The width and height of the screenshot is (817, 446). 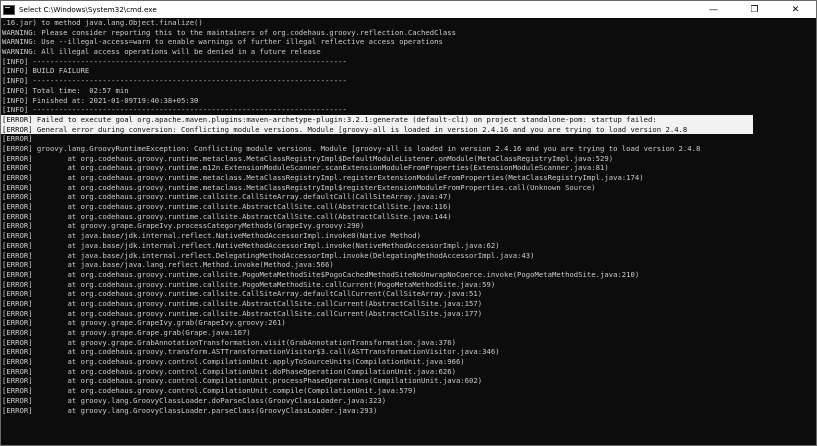 What do you see at coordinates (88, 9) in the screenshot?
I see `window-title: Select C:\Windows\System32\cmd.exe` at bounding box center [88, 9].